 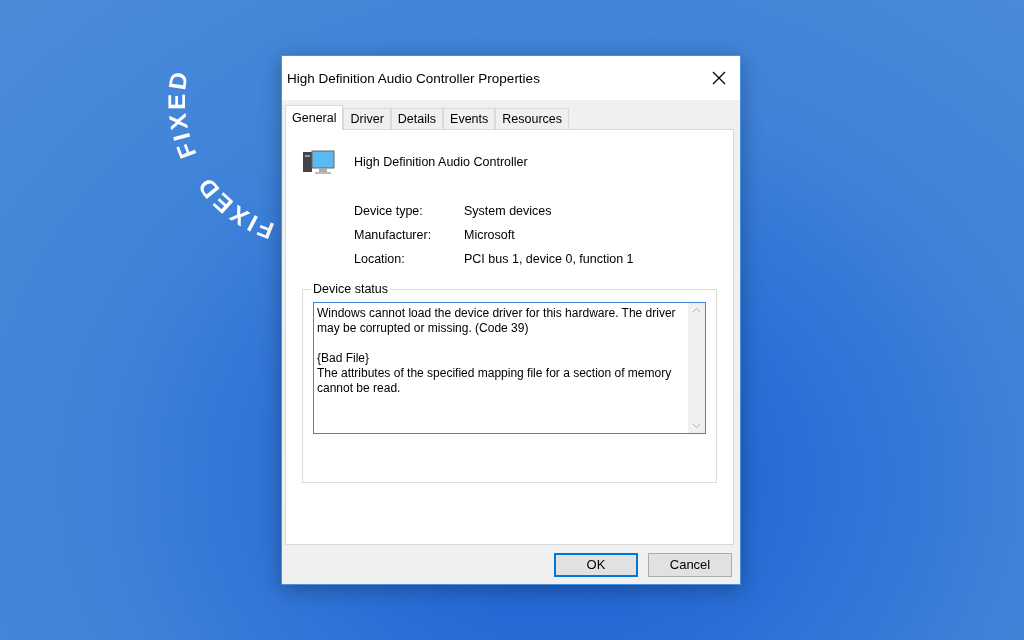 What do you see at coordinates (532, 118) in the screenshot?
I see `tab: Resources` at bounding box center [532, 118].